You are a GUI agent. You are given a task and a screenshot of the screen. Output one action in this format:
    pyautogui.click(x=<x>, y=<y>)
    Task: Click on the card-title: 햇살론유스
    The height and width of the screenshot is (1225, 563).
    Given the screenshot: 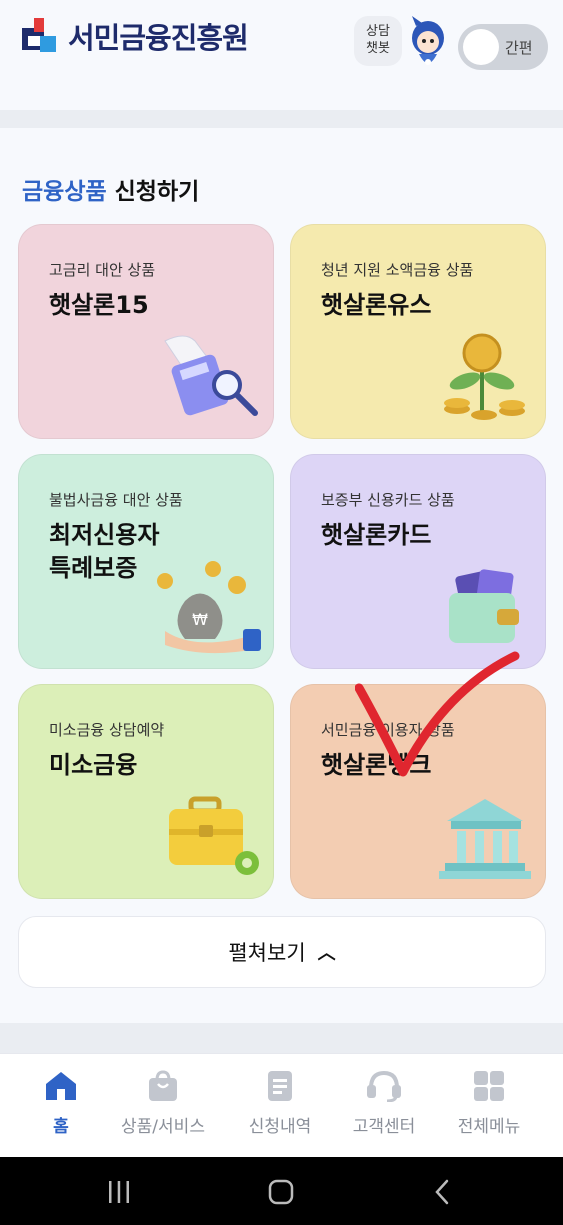 What is the action you would take?
    pyautogui.click(x=376, y=305)
    